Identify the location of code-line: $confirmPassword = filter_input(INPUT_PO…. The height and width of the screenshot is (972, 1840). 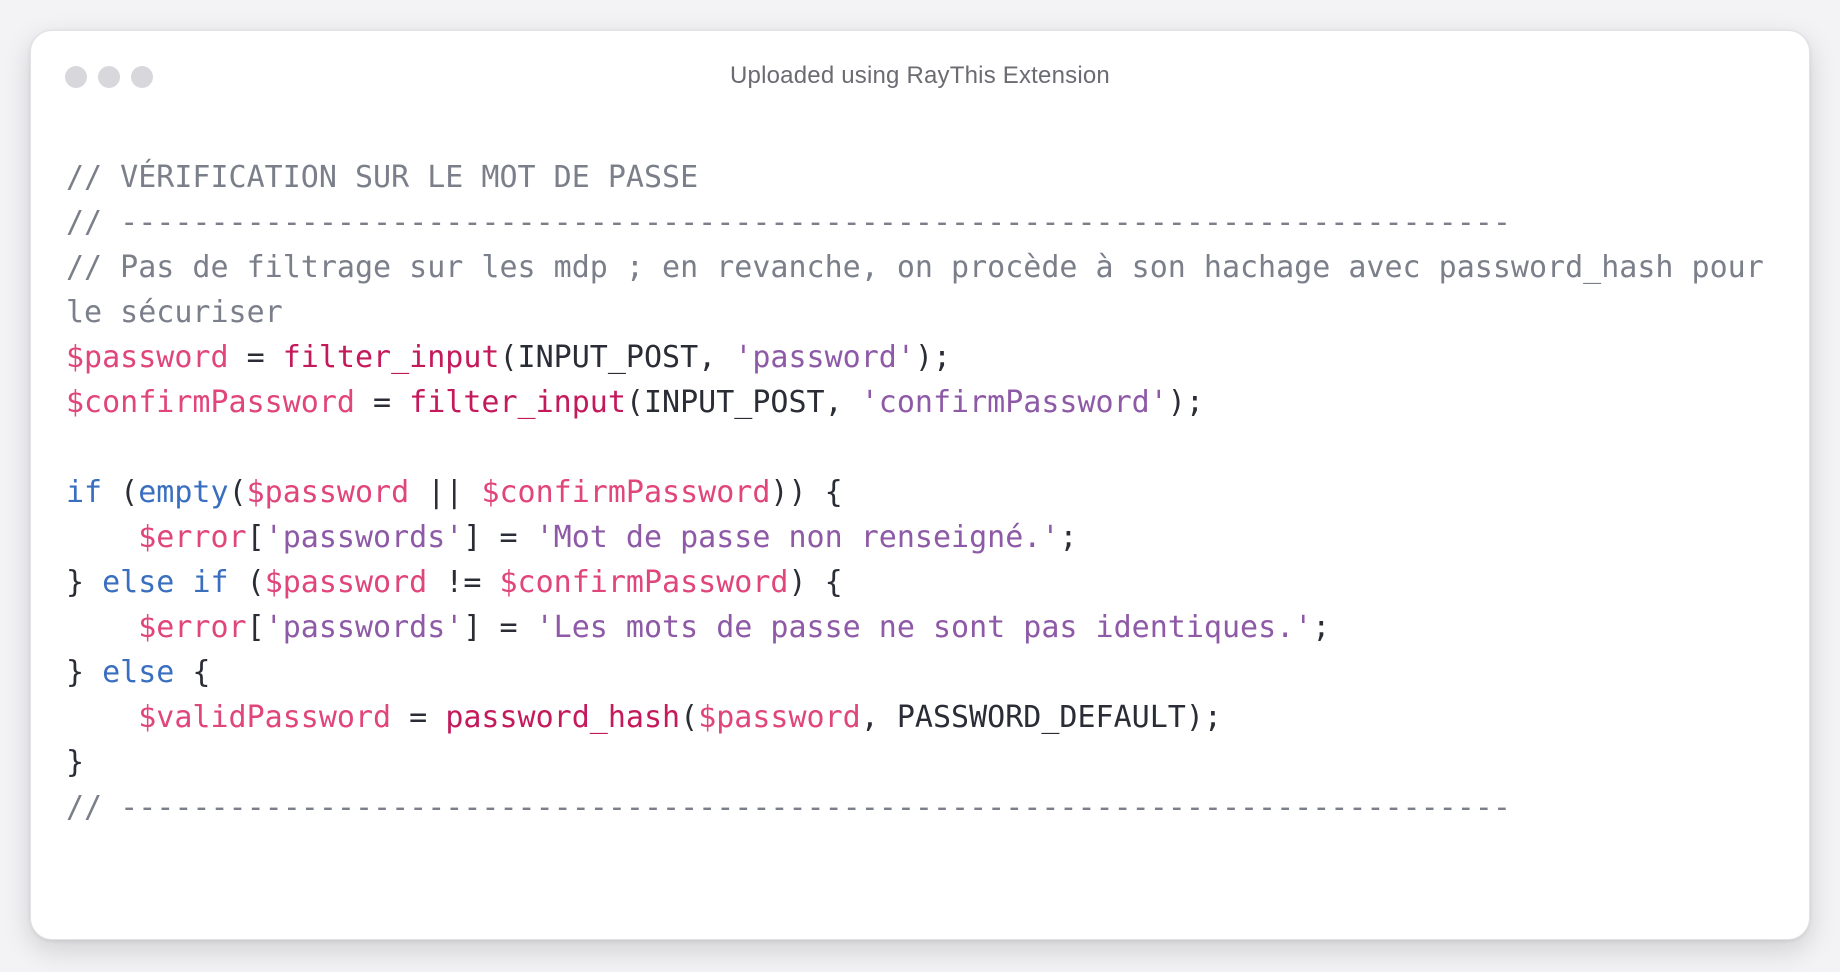
(924, 402).